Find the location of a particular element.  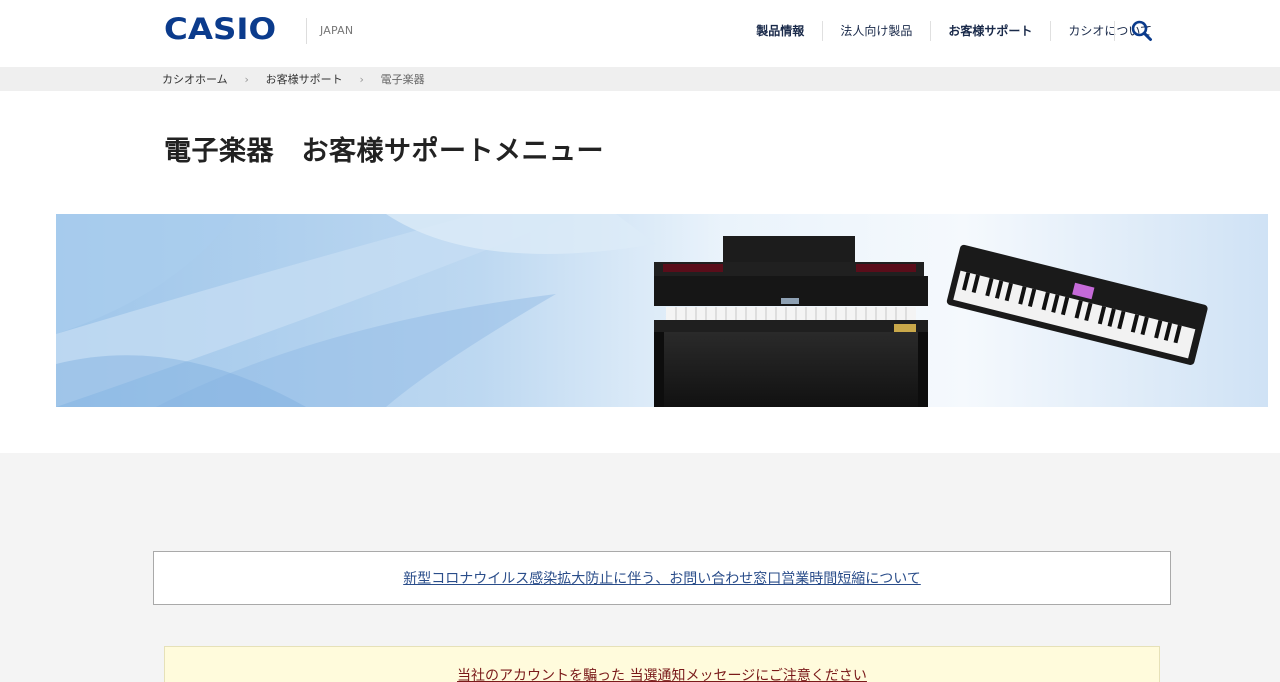

breadcrumb-home: カシオホーム is located at coordinates (195, 79).